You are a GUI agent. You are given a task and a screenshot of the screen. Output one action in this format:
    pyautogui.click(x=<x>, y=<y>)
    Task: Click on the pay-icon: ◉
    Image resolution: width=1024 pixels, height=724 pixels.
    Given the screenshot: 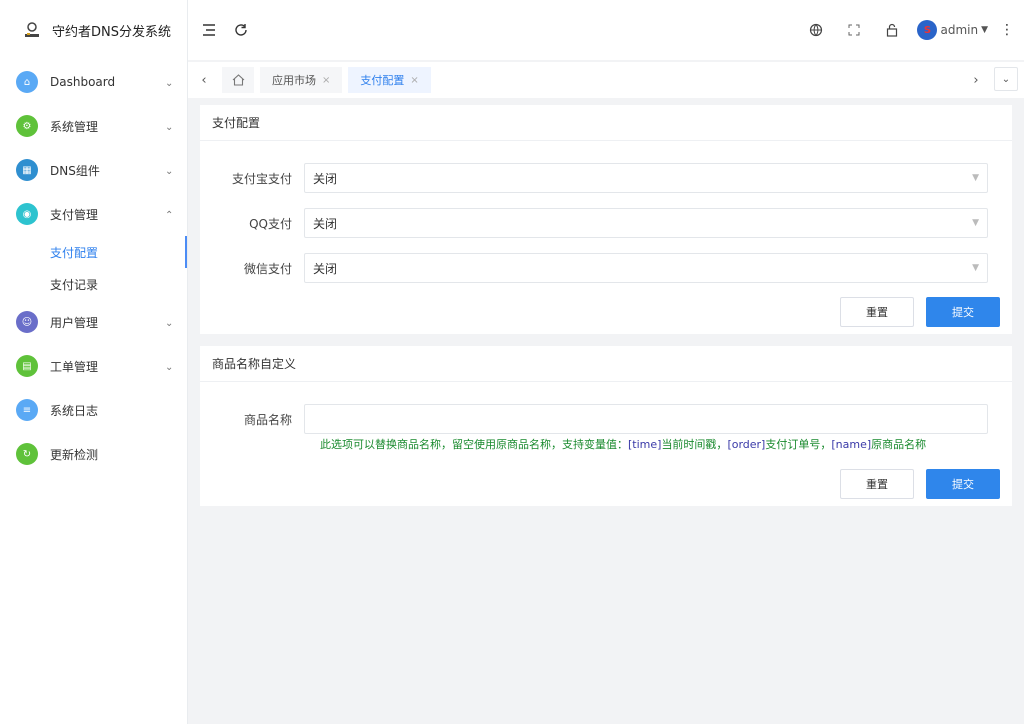 What is the action you would take?
    pyautogui.click(x=27, y=214)
    